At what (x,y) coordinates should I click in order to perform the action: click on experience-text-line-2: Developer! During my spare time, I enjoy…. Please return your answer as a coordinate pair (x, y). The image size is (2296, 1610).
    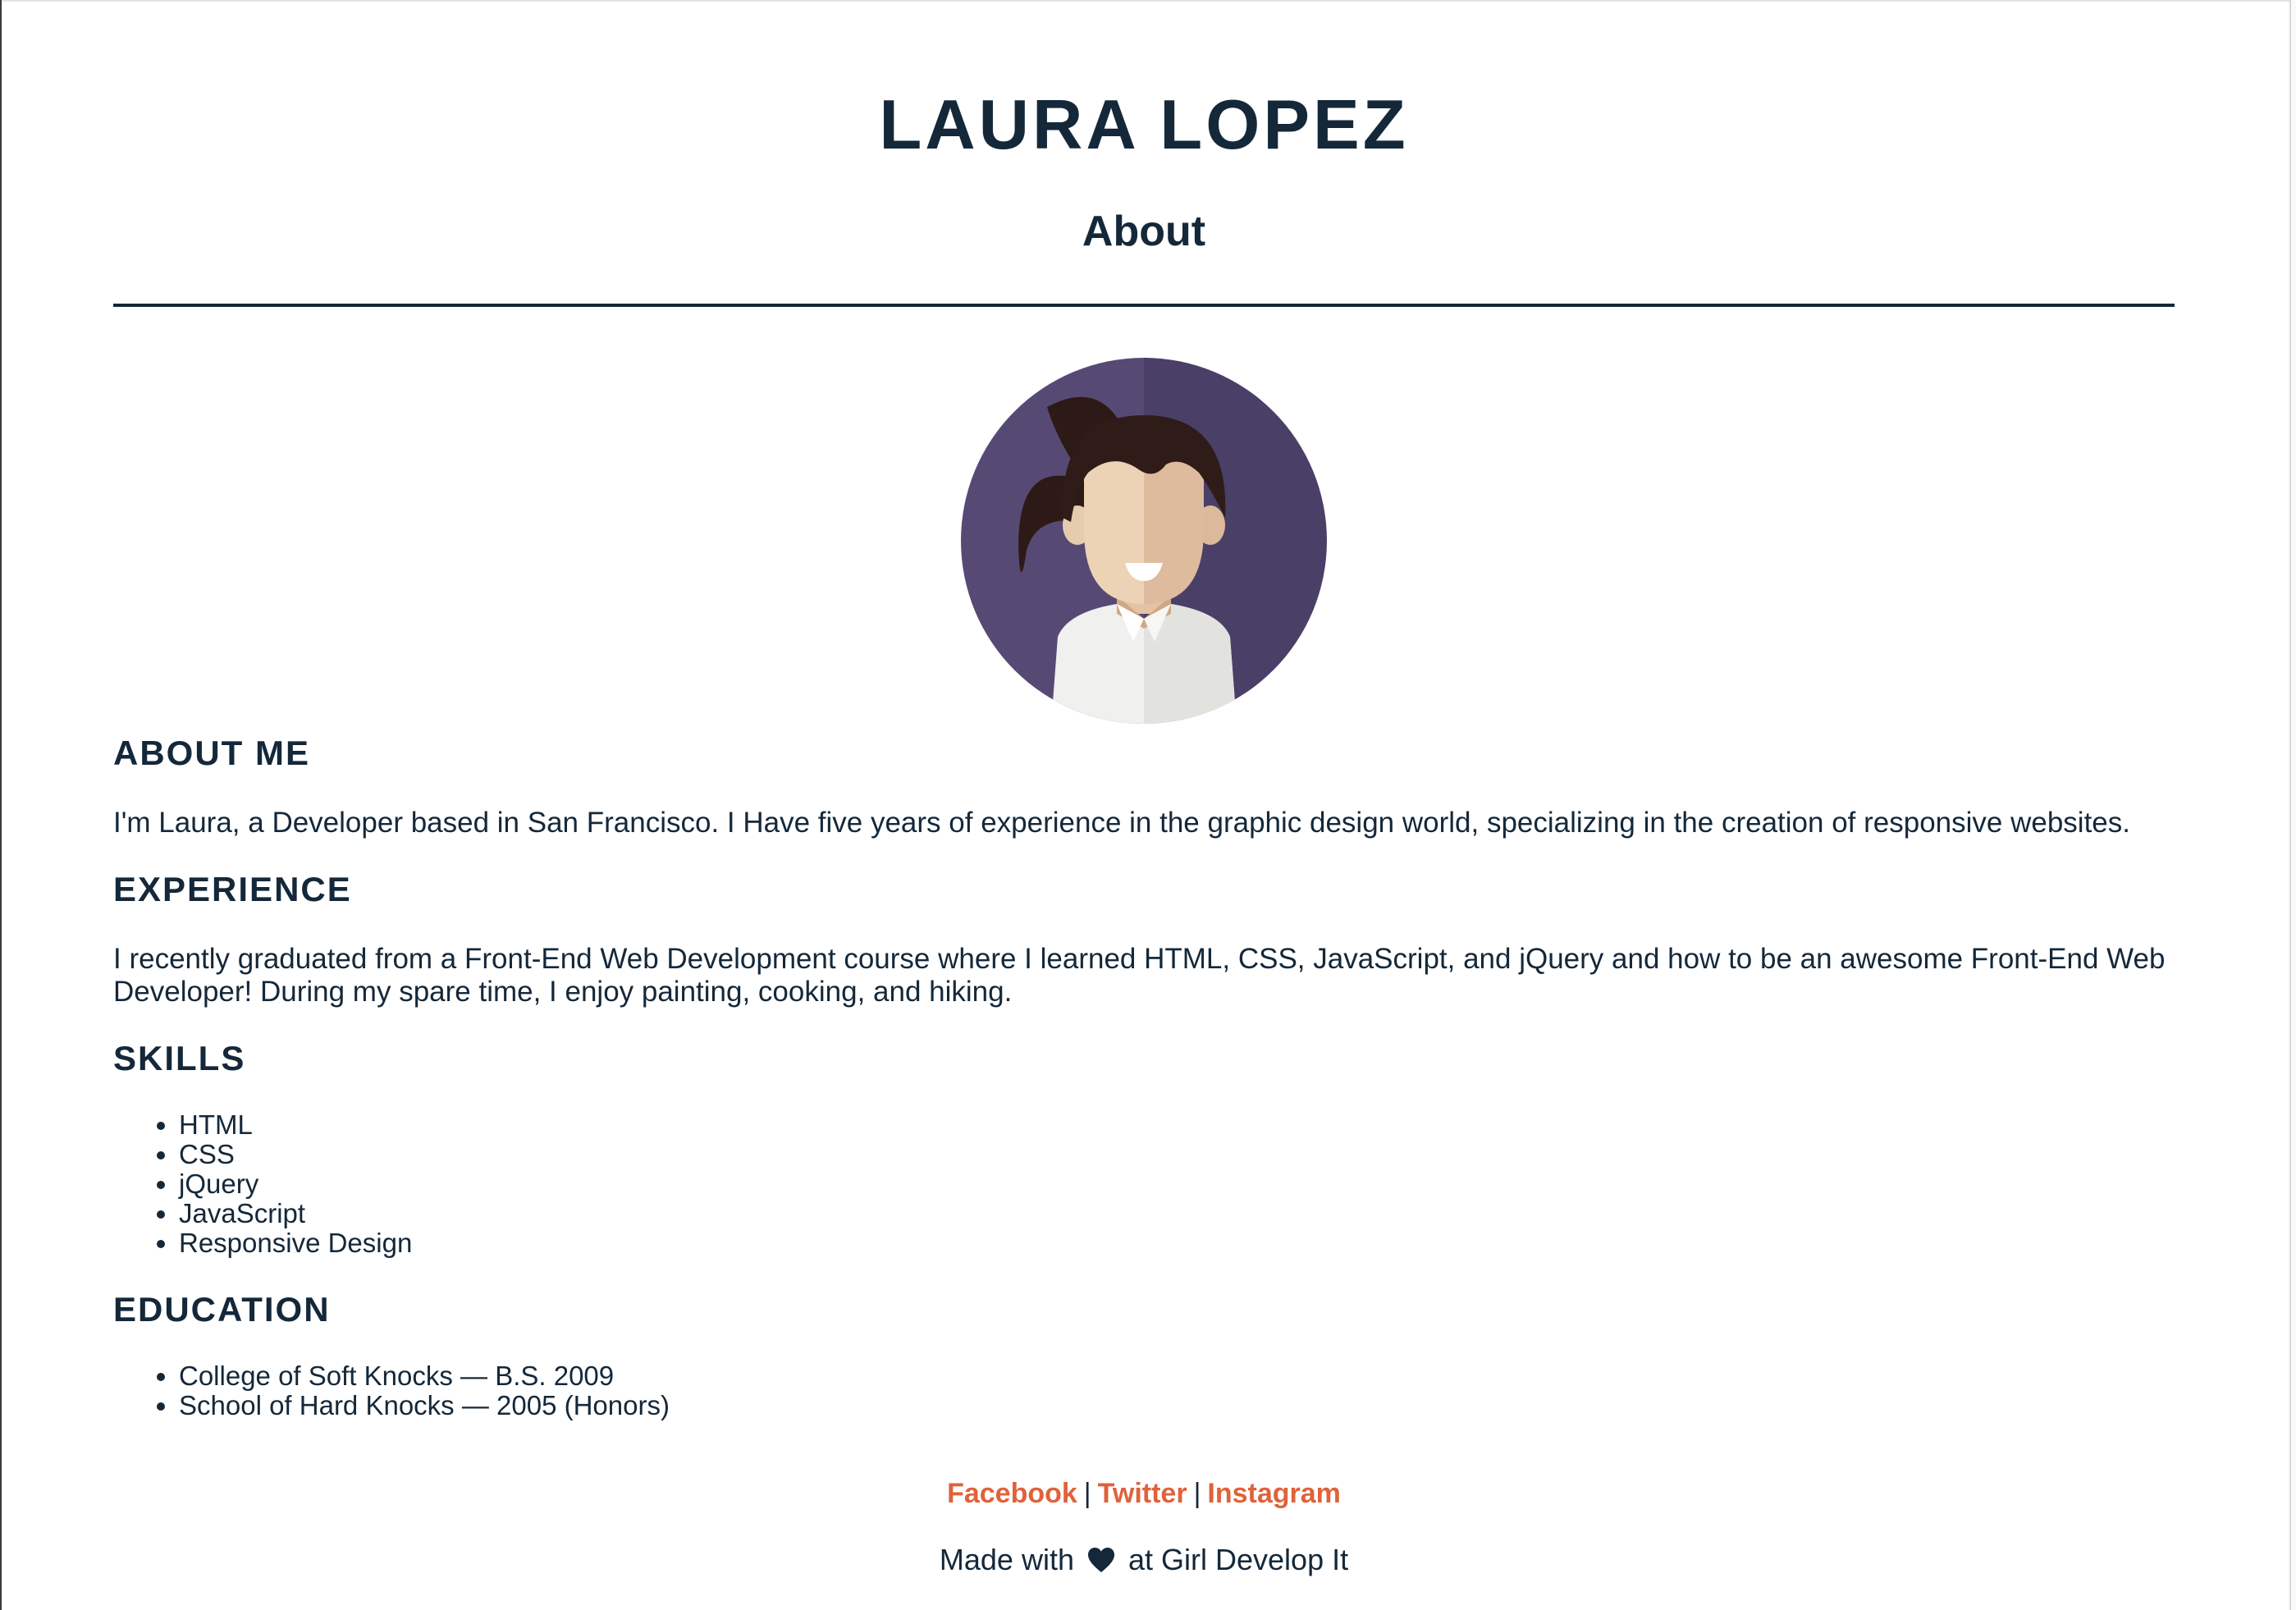
    Looking at the image, I should click on (563, 992).